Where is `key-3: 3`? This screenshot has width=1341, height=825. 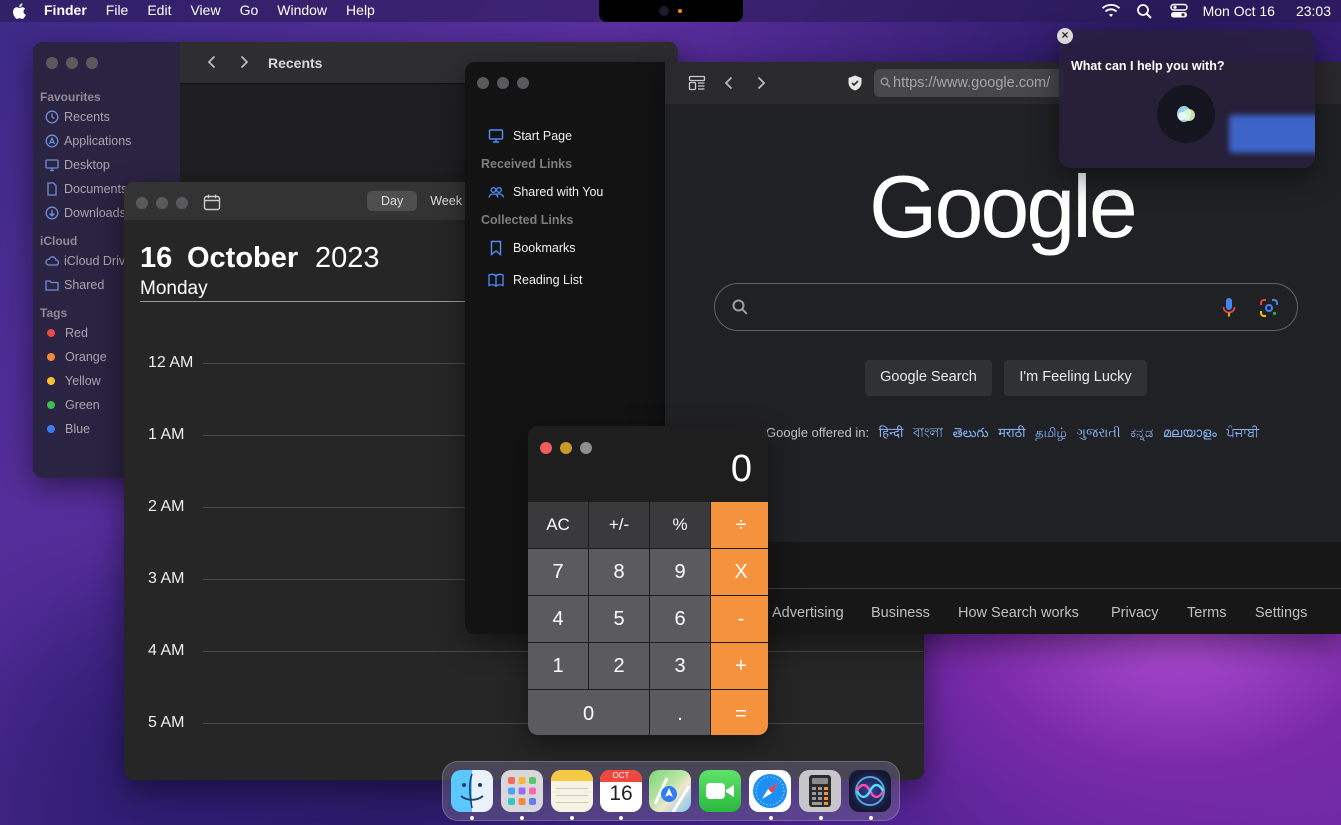 key-3: 3 is located at coordinates (680, 666).